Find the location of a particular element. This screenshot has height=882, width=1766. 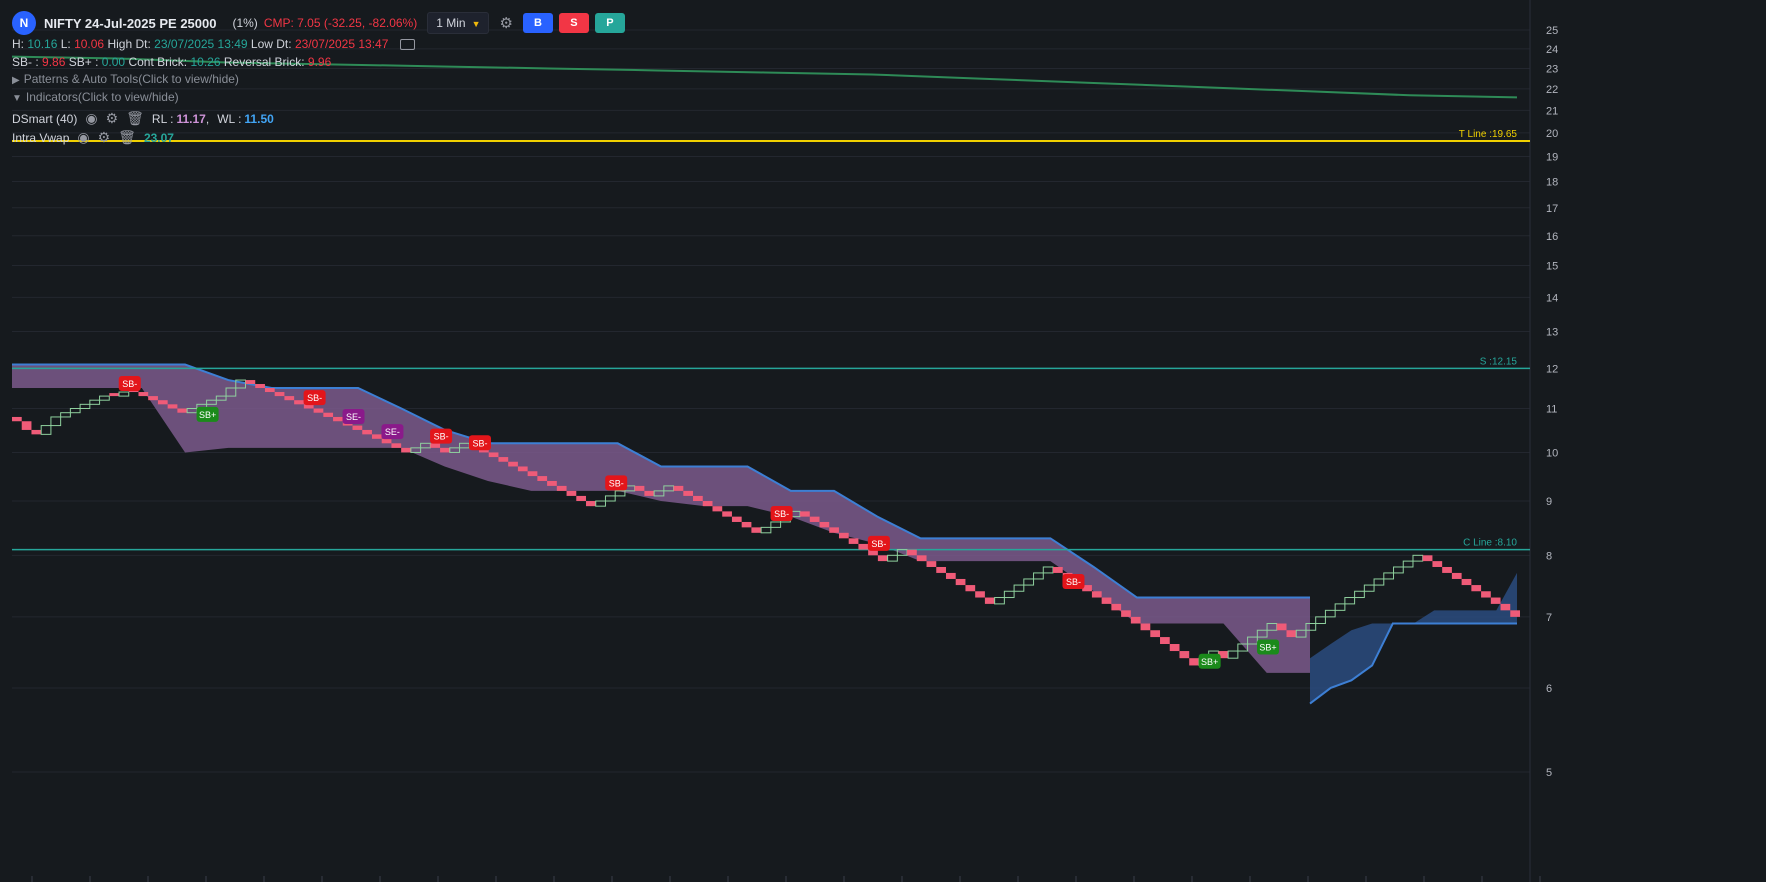

signal-badge: SB+ is located at coordinates (1209, 661).